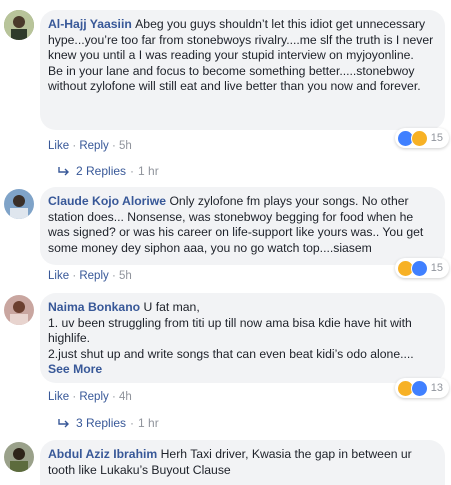  Describe the element at coordinates (101, 423) in the screenshot. I see `replies-count: 3 Replies` at that location.